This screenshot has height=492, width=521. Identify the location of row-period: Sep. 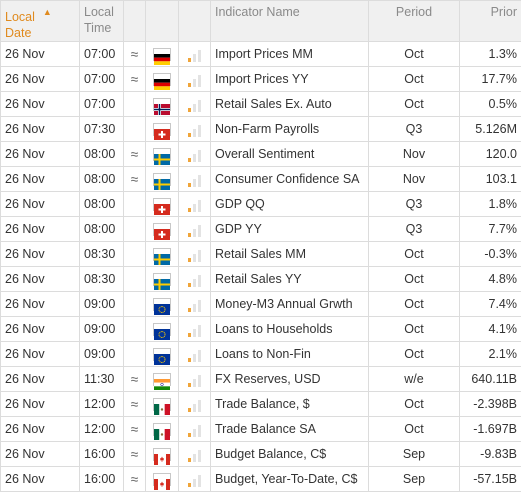
(414, 479).